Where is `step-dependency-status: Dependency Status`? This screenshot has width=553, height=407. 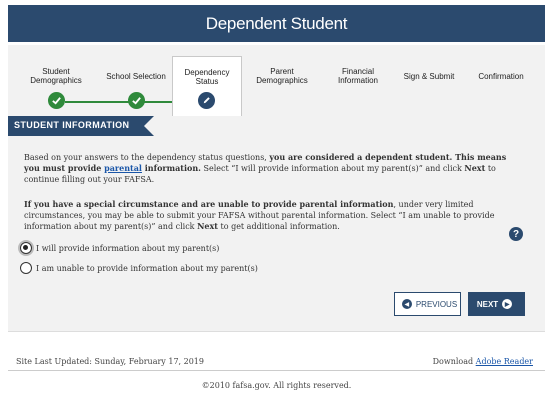 step-dependency-status: Dependency Status is located at coordinates (207, 86).